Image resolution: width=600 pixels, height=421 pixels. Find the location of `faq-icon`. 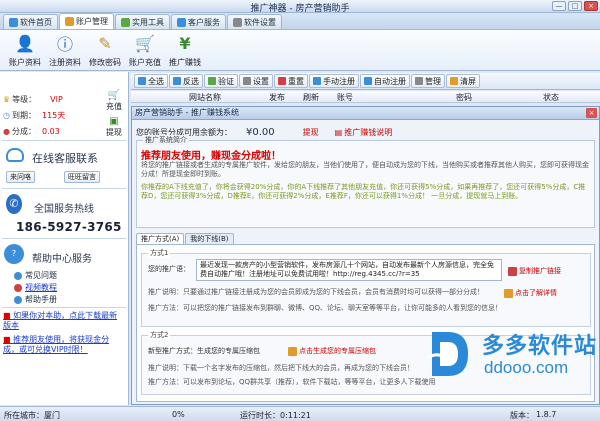

faq-icon is located at coordinates (18, 275).